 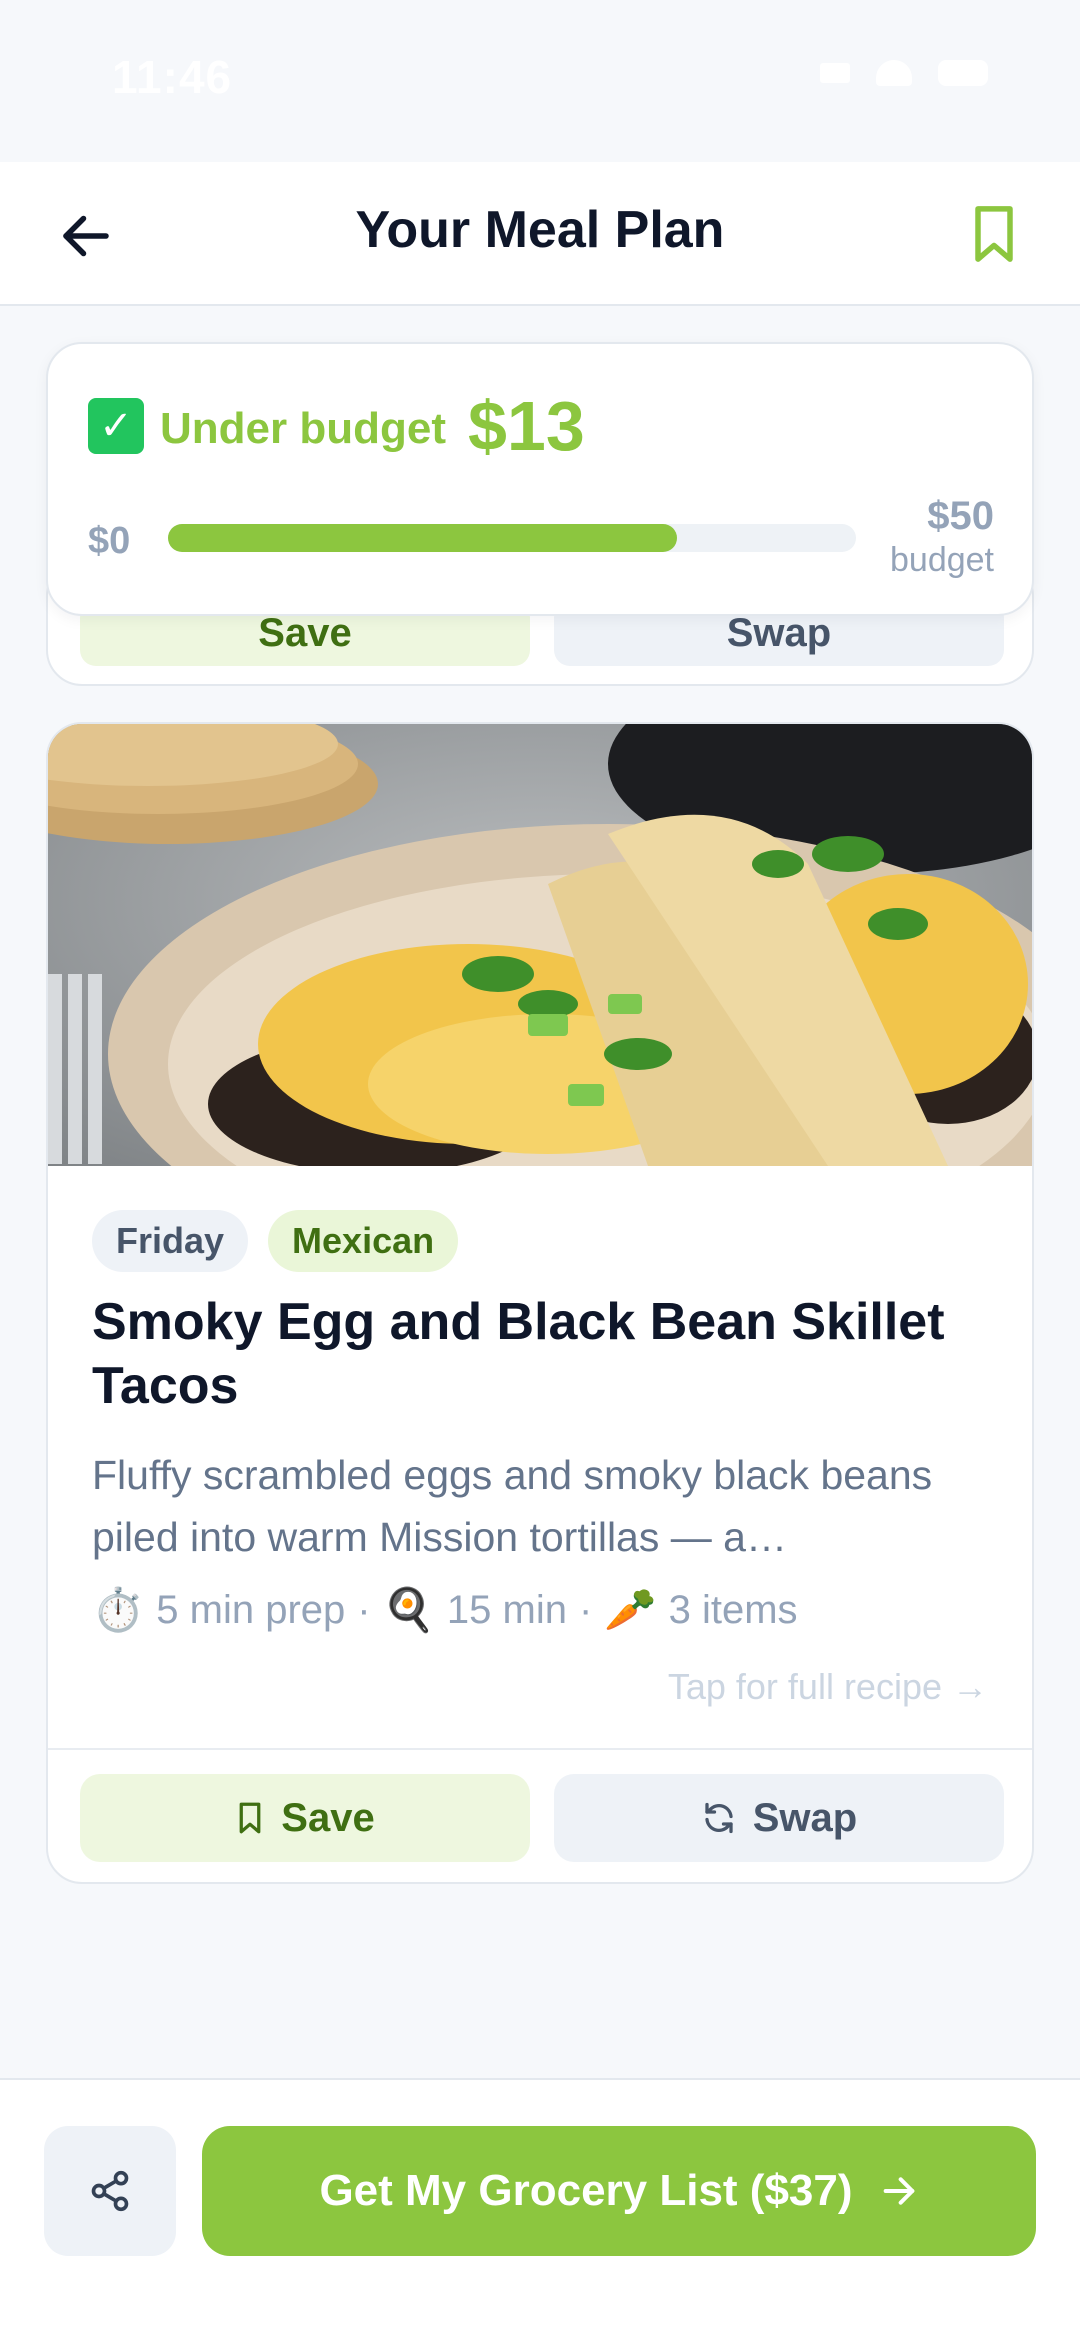 I want to click on budget-max-label: budget, so click(x=942, y=560).